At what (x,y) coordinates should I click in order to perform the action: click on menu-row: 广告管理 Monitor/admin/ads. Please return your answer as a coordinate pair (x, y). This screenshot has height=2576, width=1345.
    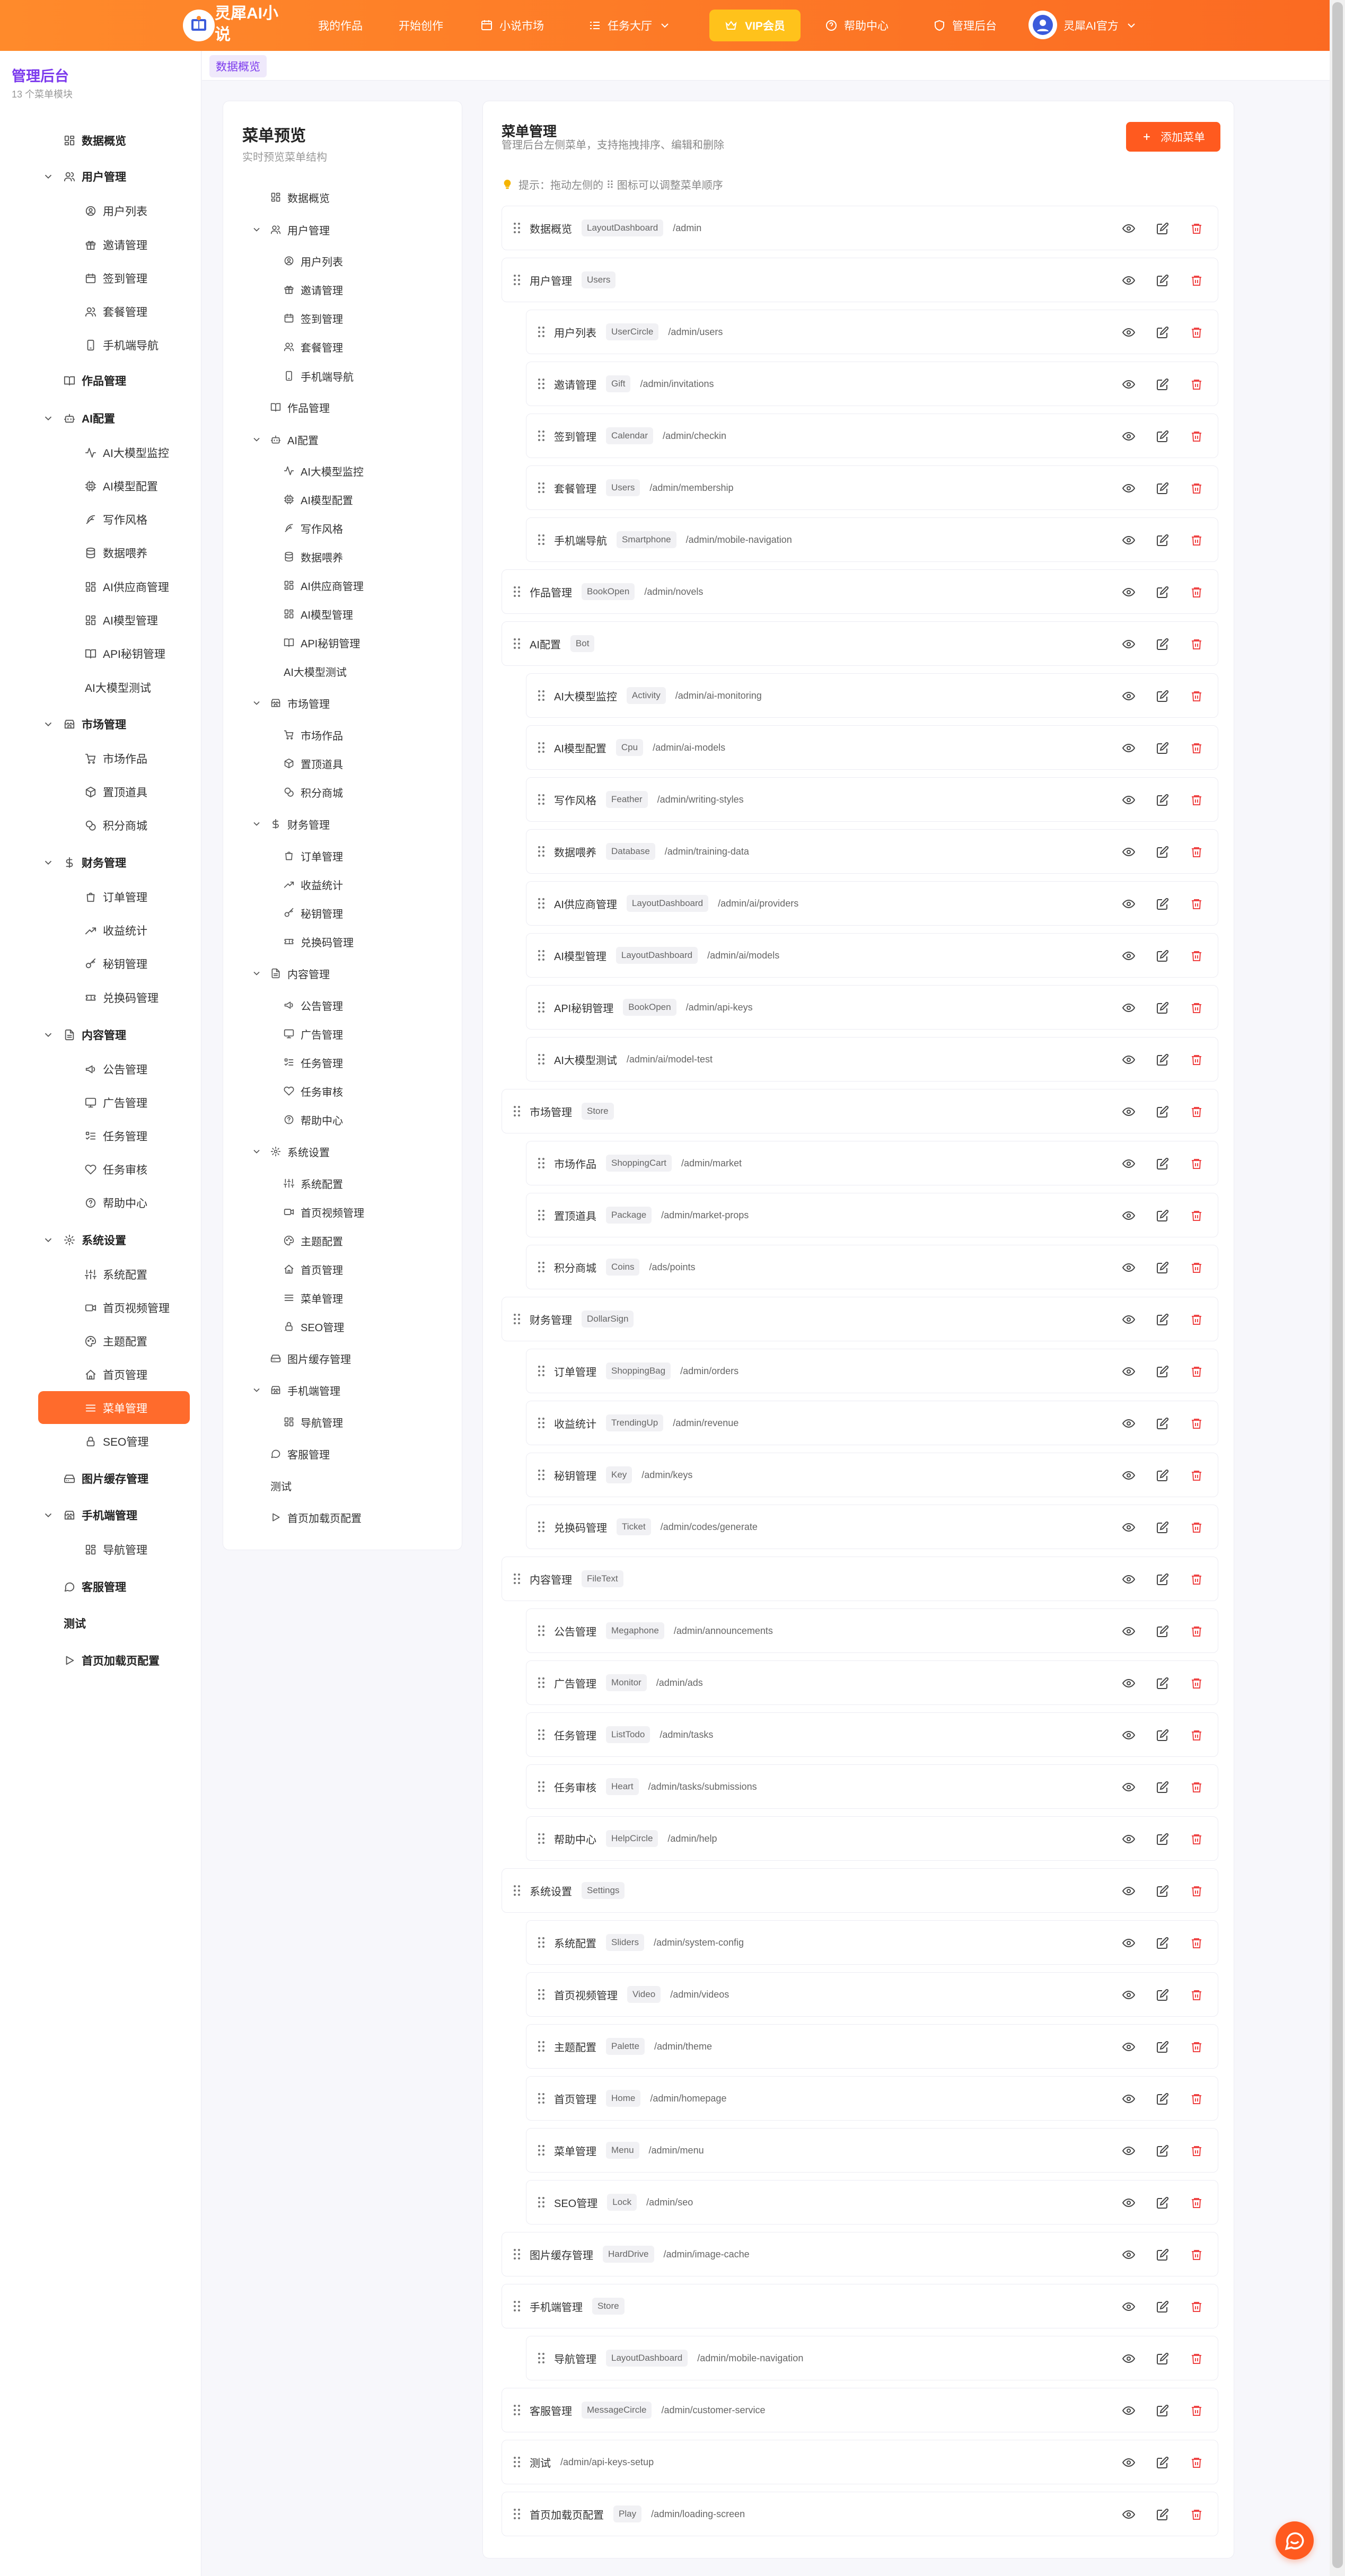
    Looking at the image, I should click on (872, 1682).